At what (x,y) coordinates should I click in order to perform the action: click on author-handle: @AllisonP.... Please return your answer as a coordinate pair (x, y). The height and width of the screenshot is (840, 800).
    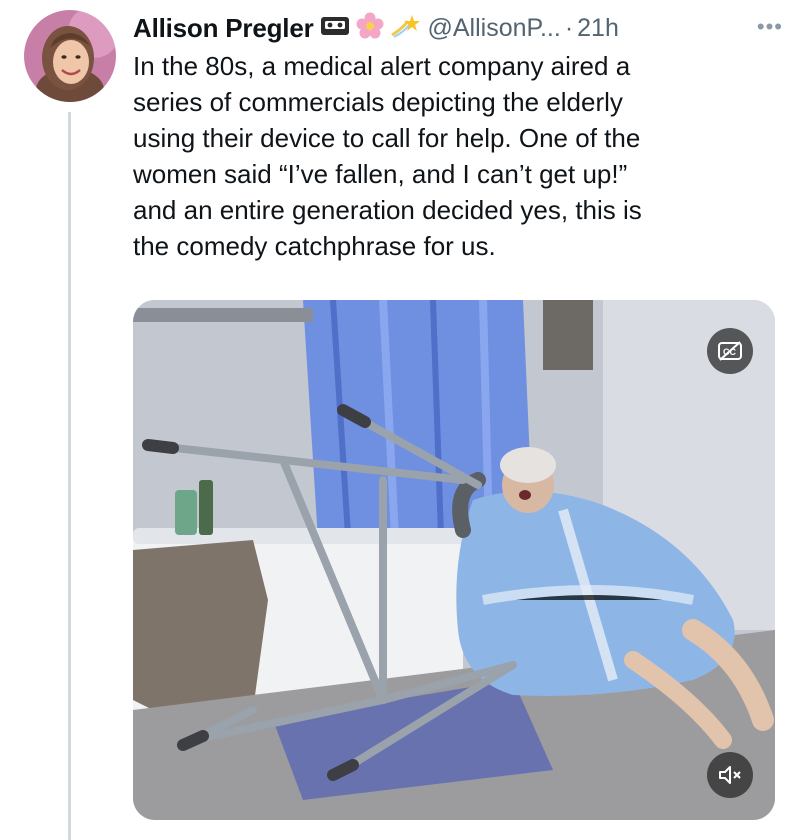
    Looking at the image, I should click on (494, 28).